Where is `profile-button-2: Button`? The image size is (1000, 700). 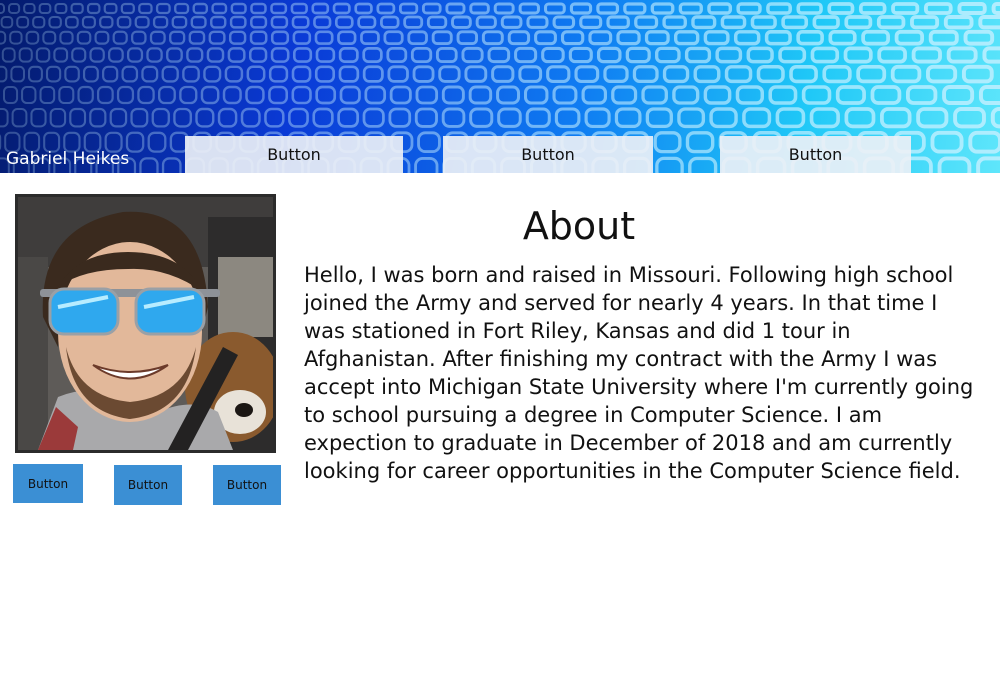
profile-button-2: Button is located at coordinates (148, 485).